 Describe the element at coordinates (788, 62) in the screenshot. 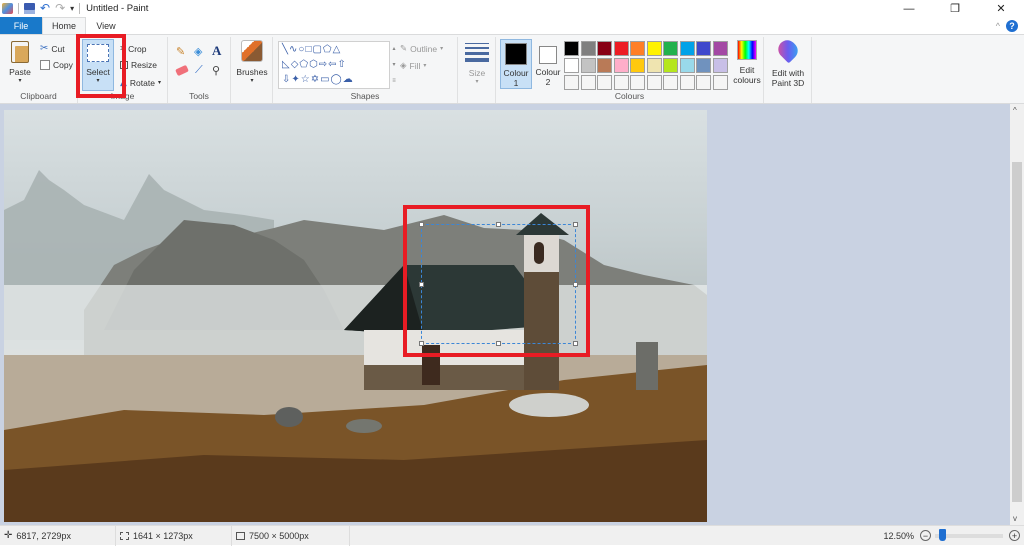

I see `edit-with-paint3d-button: Edit with Paint 3D` at that location.